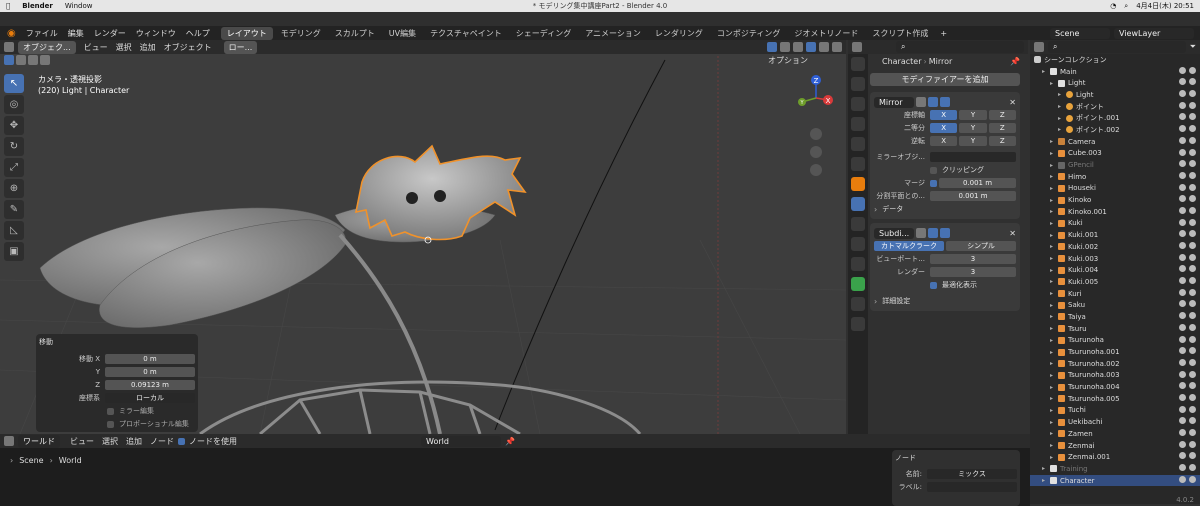  Describe the element at coordinates (246, 33) in the screenshot. I see `workspace-tab-0: レイアウト` at that location.